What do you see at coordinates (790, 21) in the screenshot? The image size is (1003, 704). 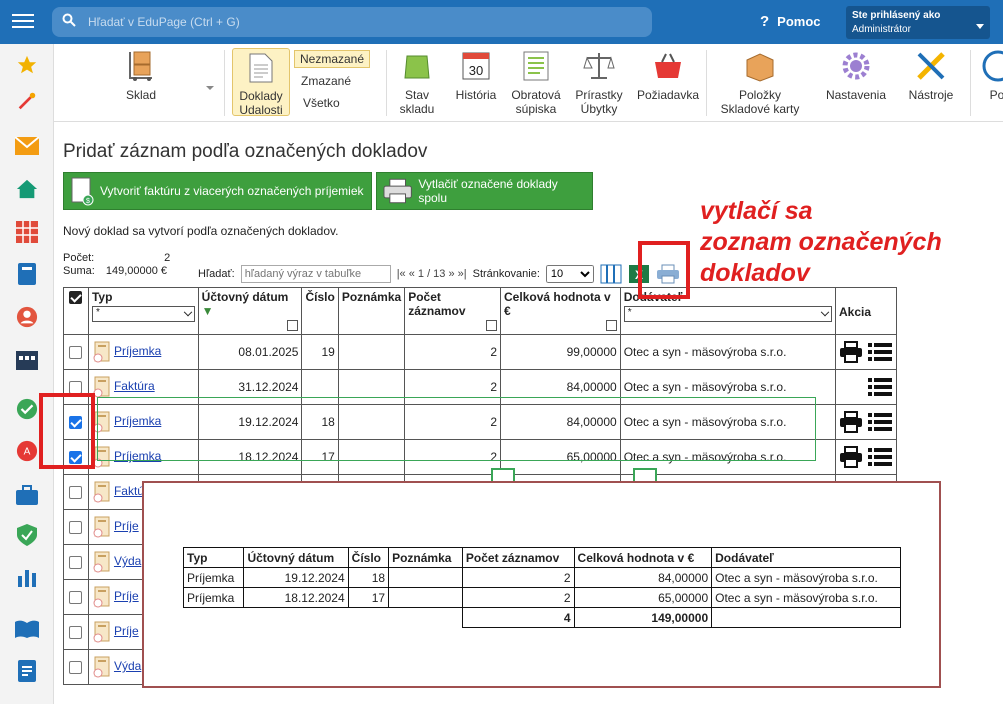 I see `help-button: ? Pomoc` at bounding box center [790, 21].